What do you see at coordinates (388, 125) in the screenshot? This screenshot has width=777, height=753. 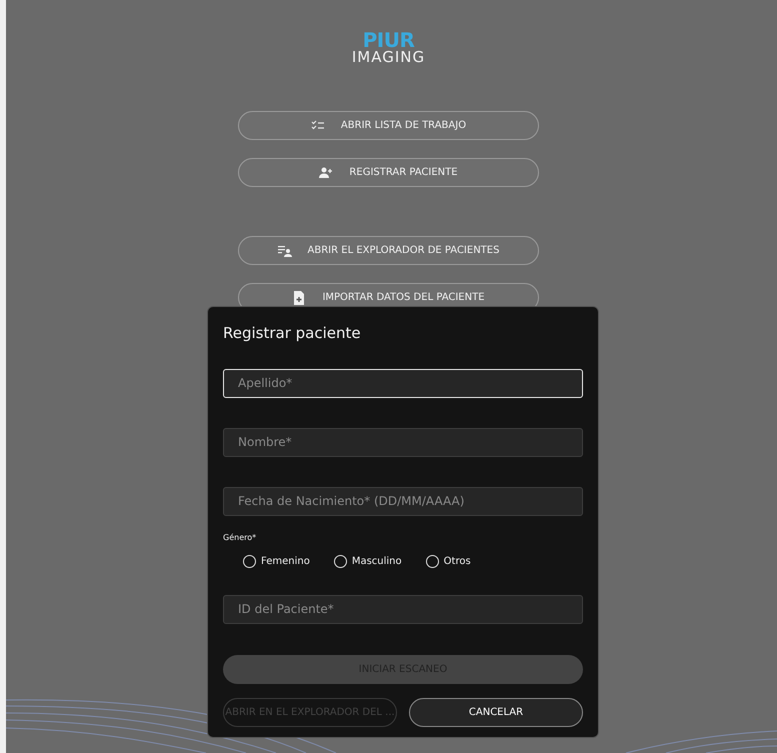 I see `menu-button: ABRIR LISTA DE TRABAJO` at bounding box center [388, 125].